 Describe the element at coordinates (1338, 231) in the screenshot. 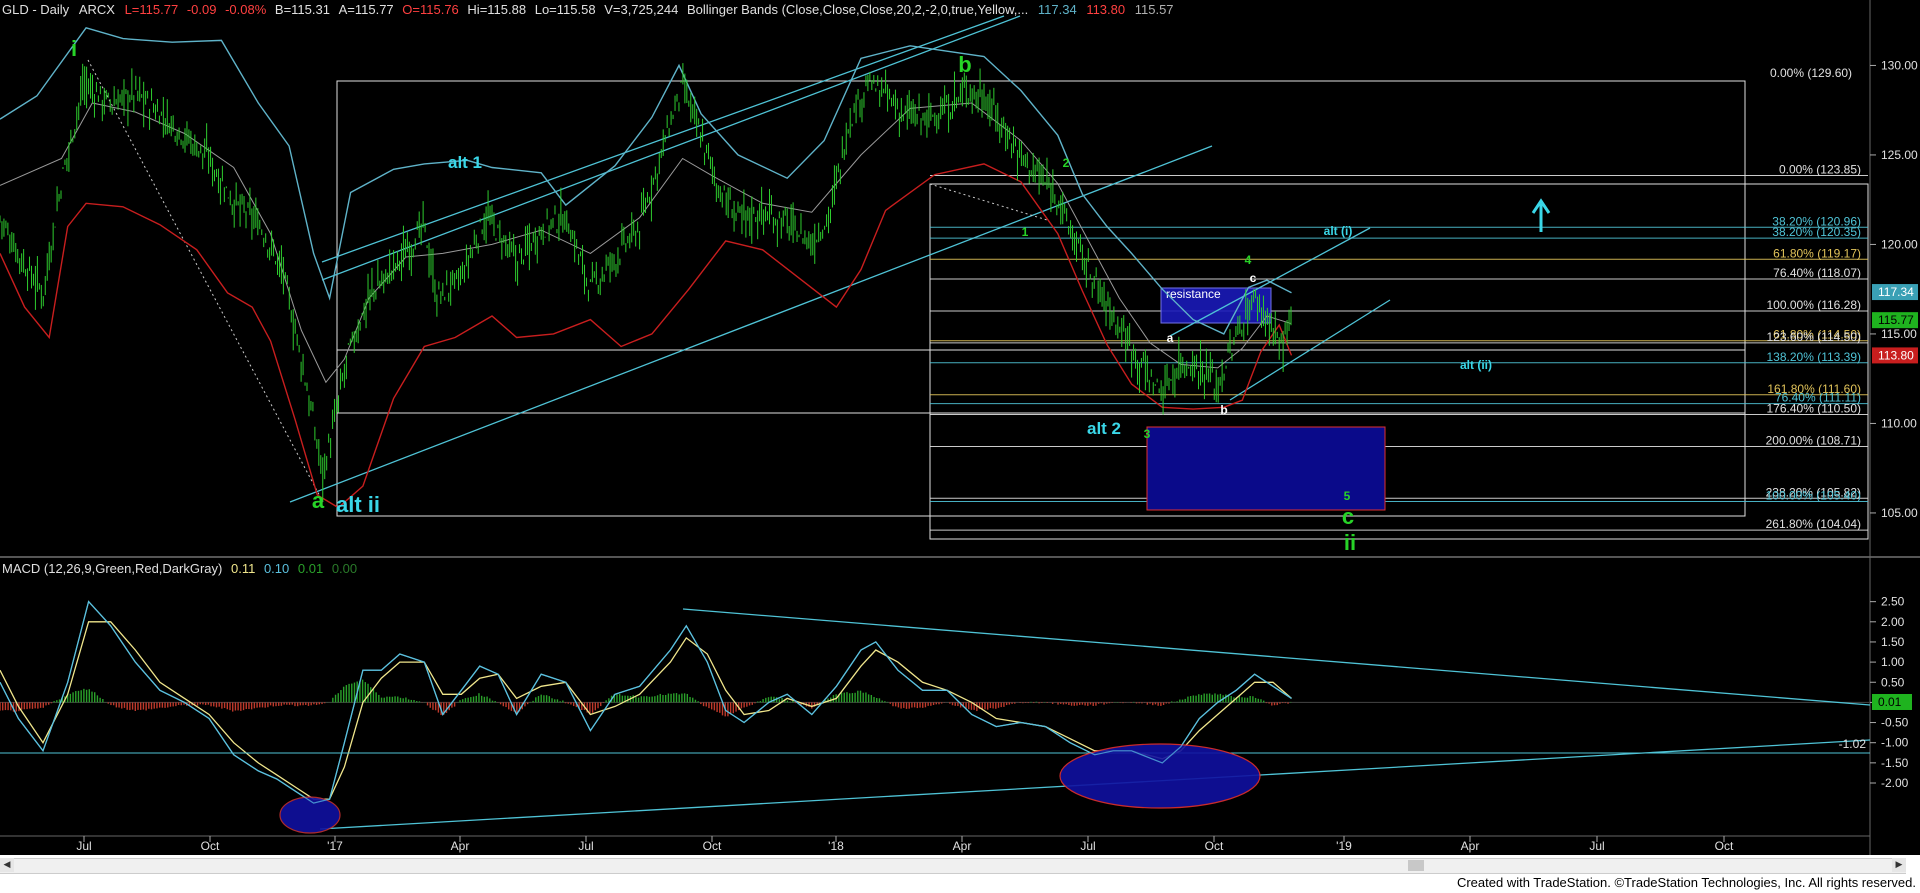

I see `wave-label: alt (i)` at that location.